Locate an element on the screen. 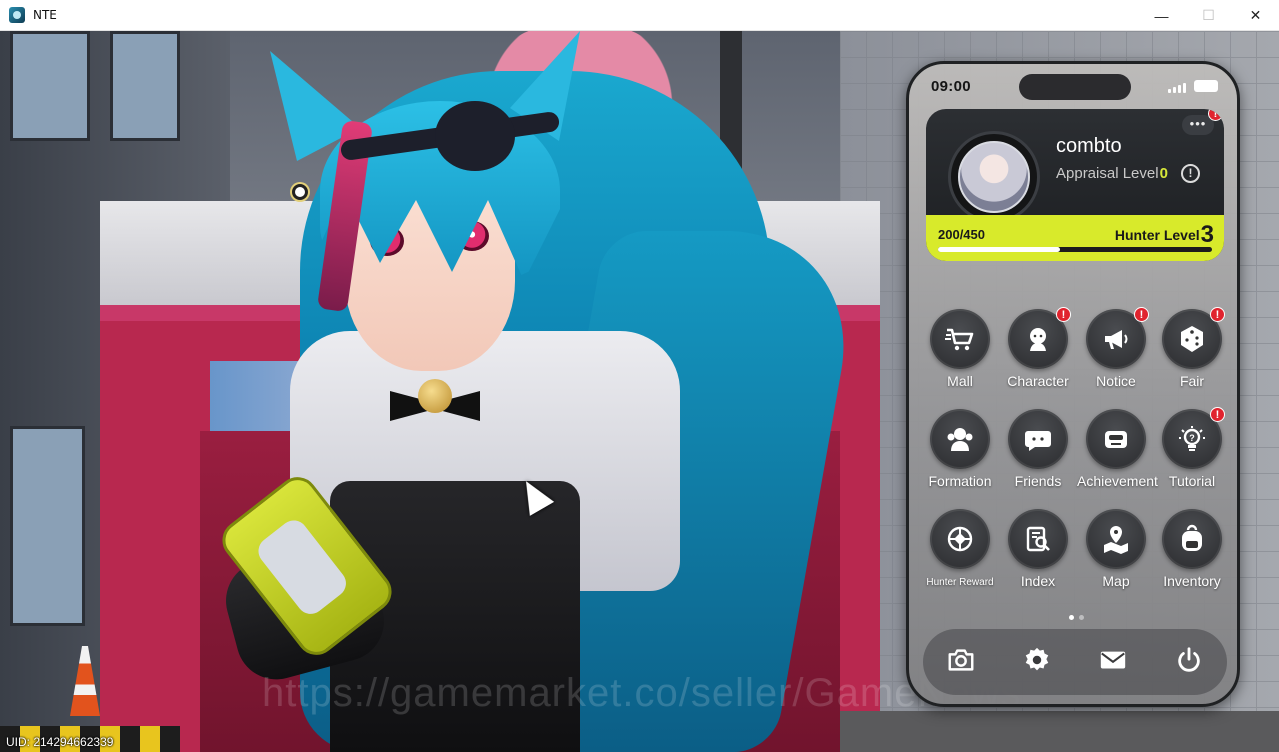 This screenshot has width=1279, height=752. settings-button is located at coordinates (1037, 662).